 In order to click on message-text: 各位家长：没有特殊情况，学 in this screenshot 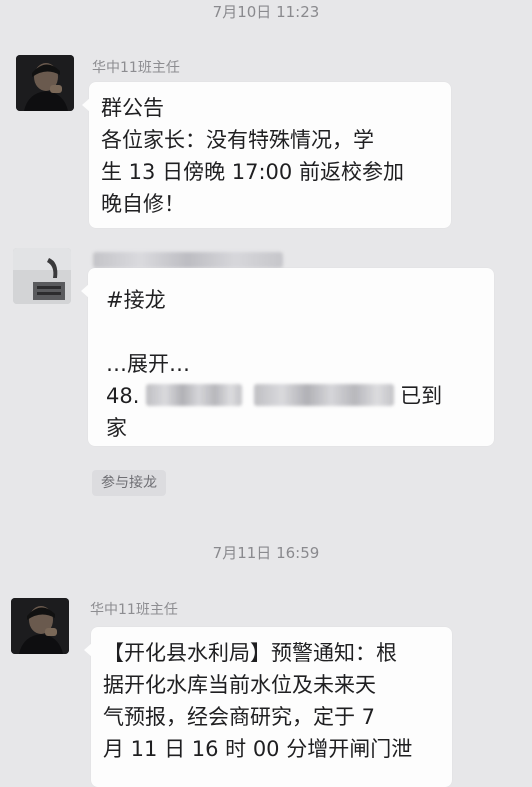, I will do `click(237, 140)`.